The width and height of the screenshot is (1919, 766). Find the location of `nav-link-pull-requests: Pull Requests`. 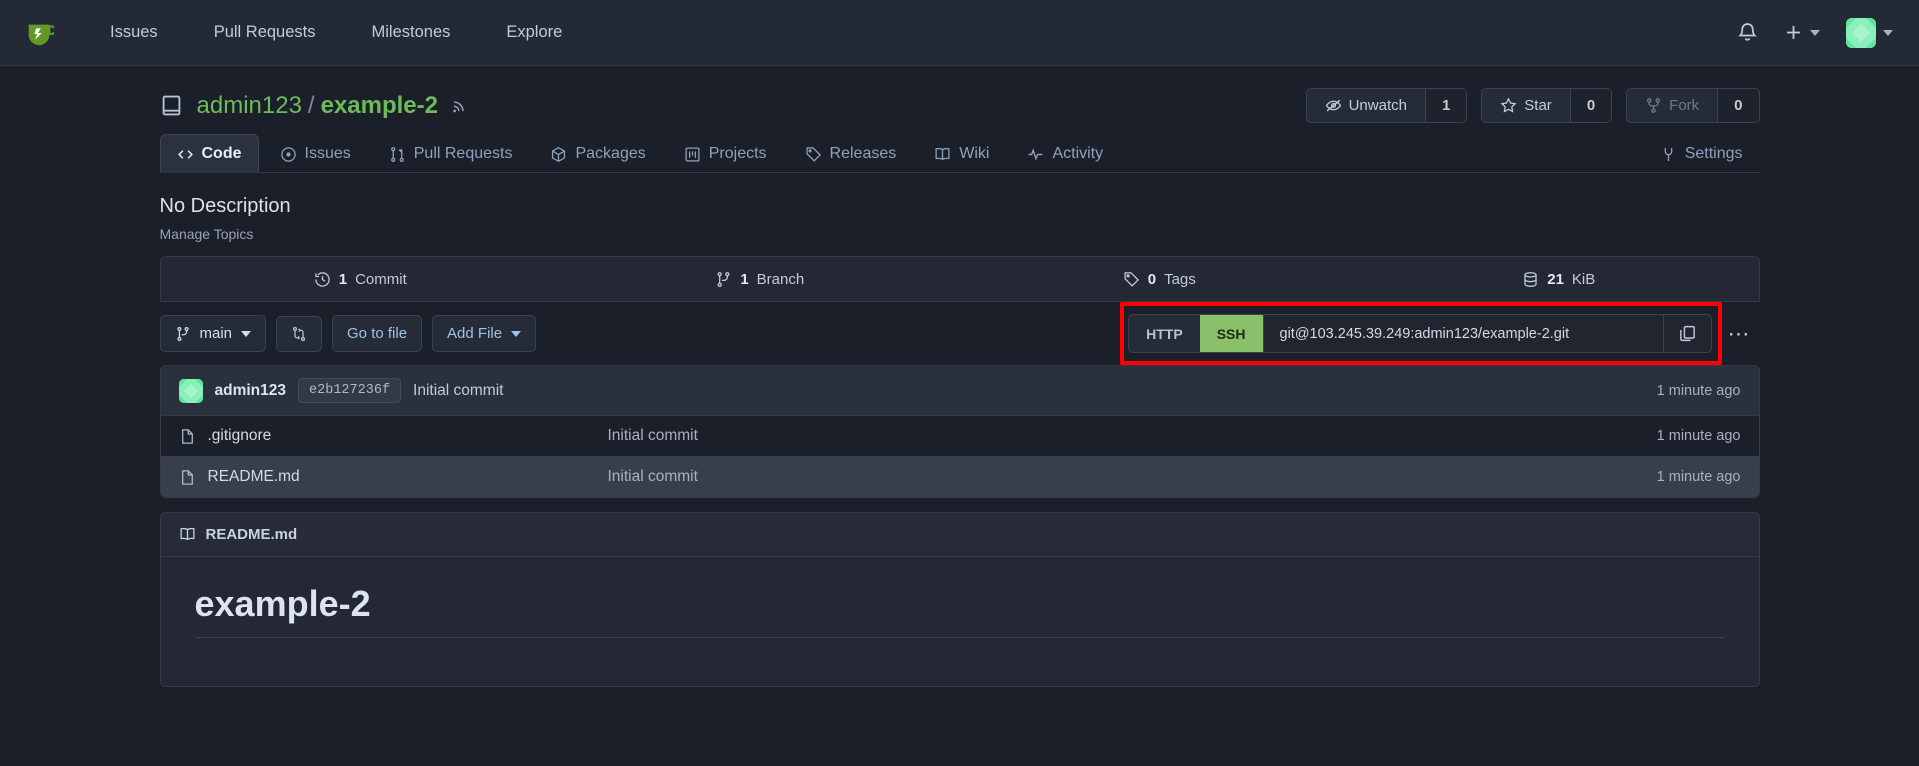

nav-link-pull-requests: Pull Requests is located at coordinates (265, 32).